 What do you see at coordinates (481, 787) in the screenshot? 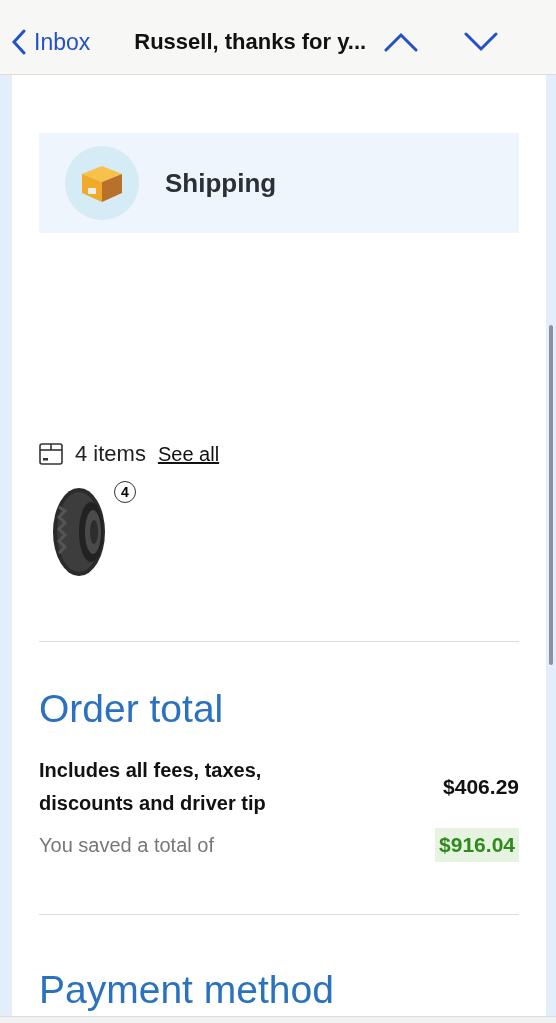
I see `total-amount: $406.29` at bounding box center [481, 787].